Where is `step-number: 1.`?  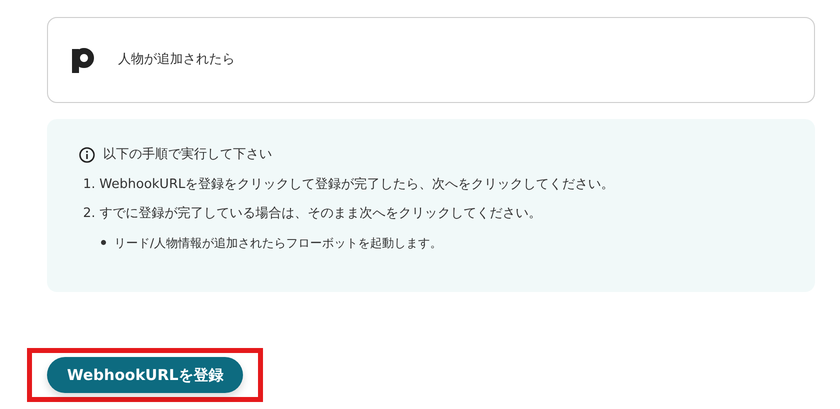 step-number: 1. is located at coordinates (89, 185).